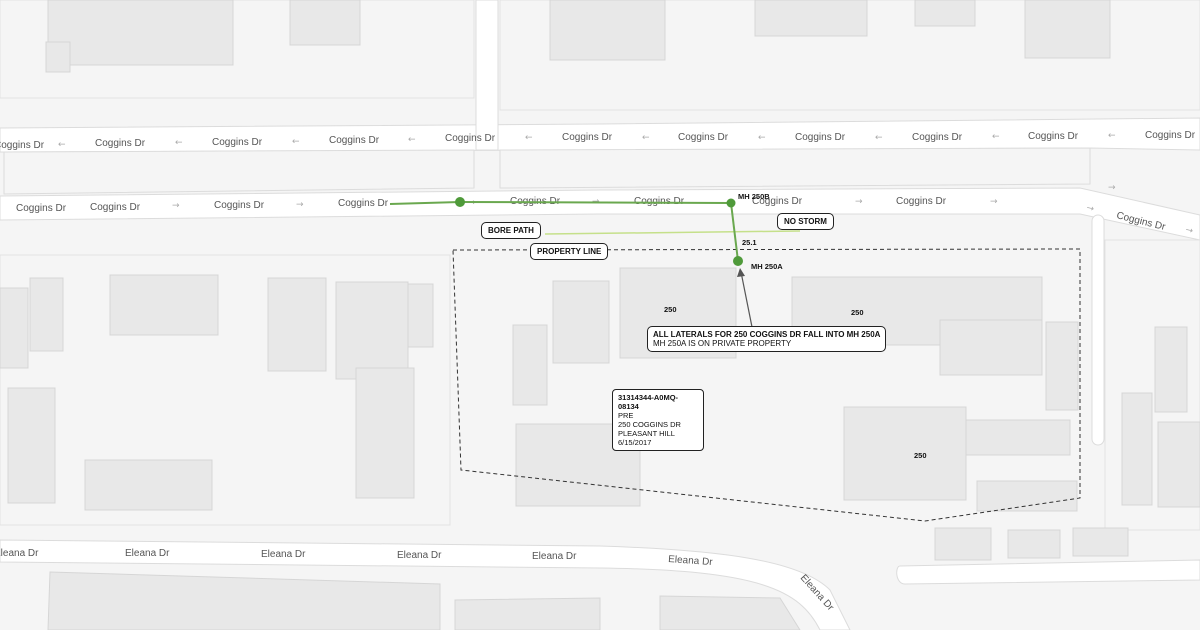 Image resolution: width=1200 pixels, height=630 pixels. What do you see at coordinates (754, 196) in the screenshot?
I see `mh-250b-label: MH 250B` at bounding box center [754, 196].